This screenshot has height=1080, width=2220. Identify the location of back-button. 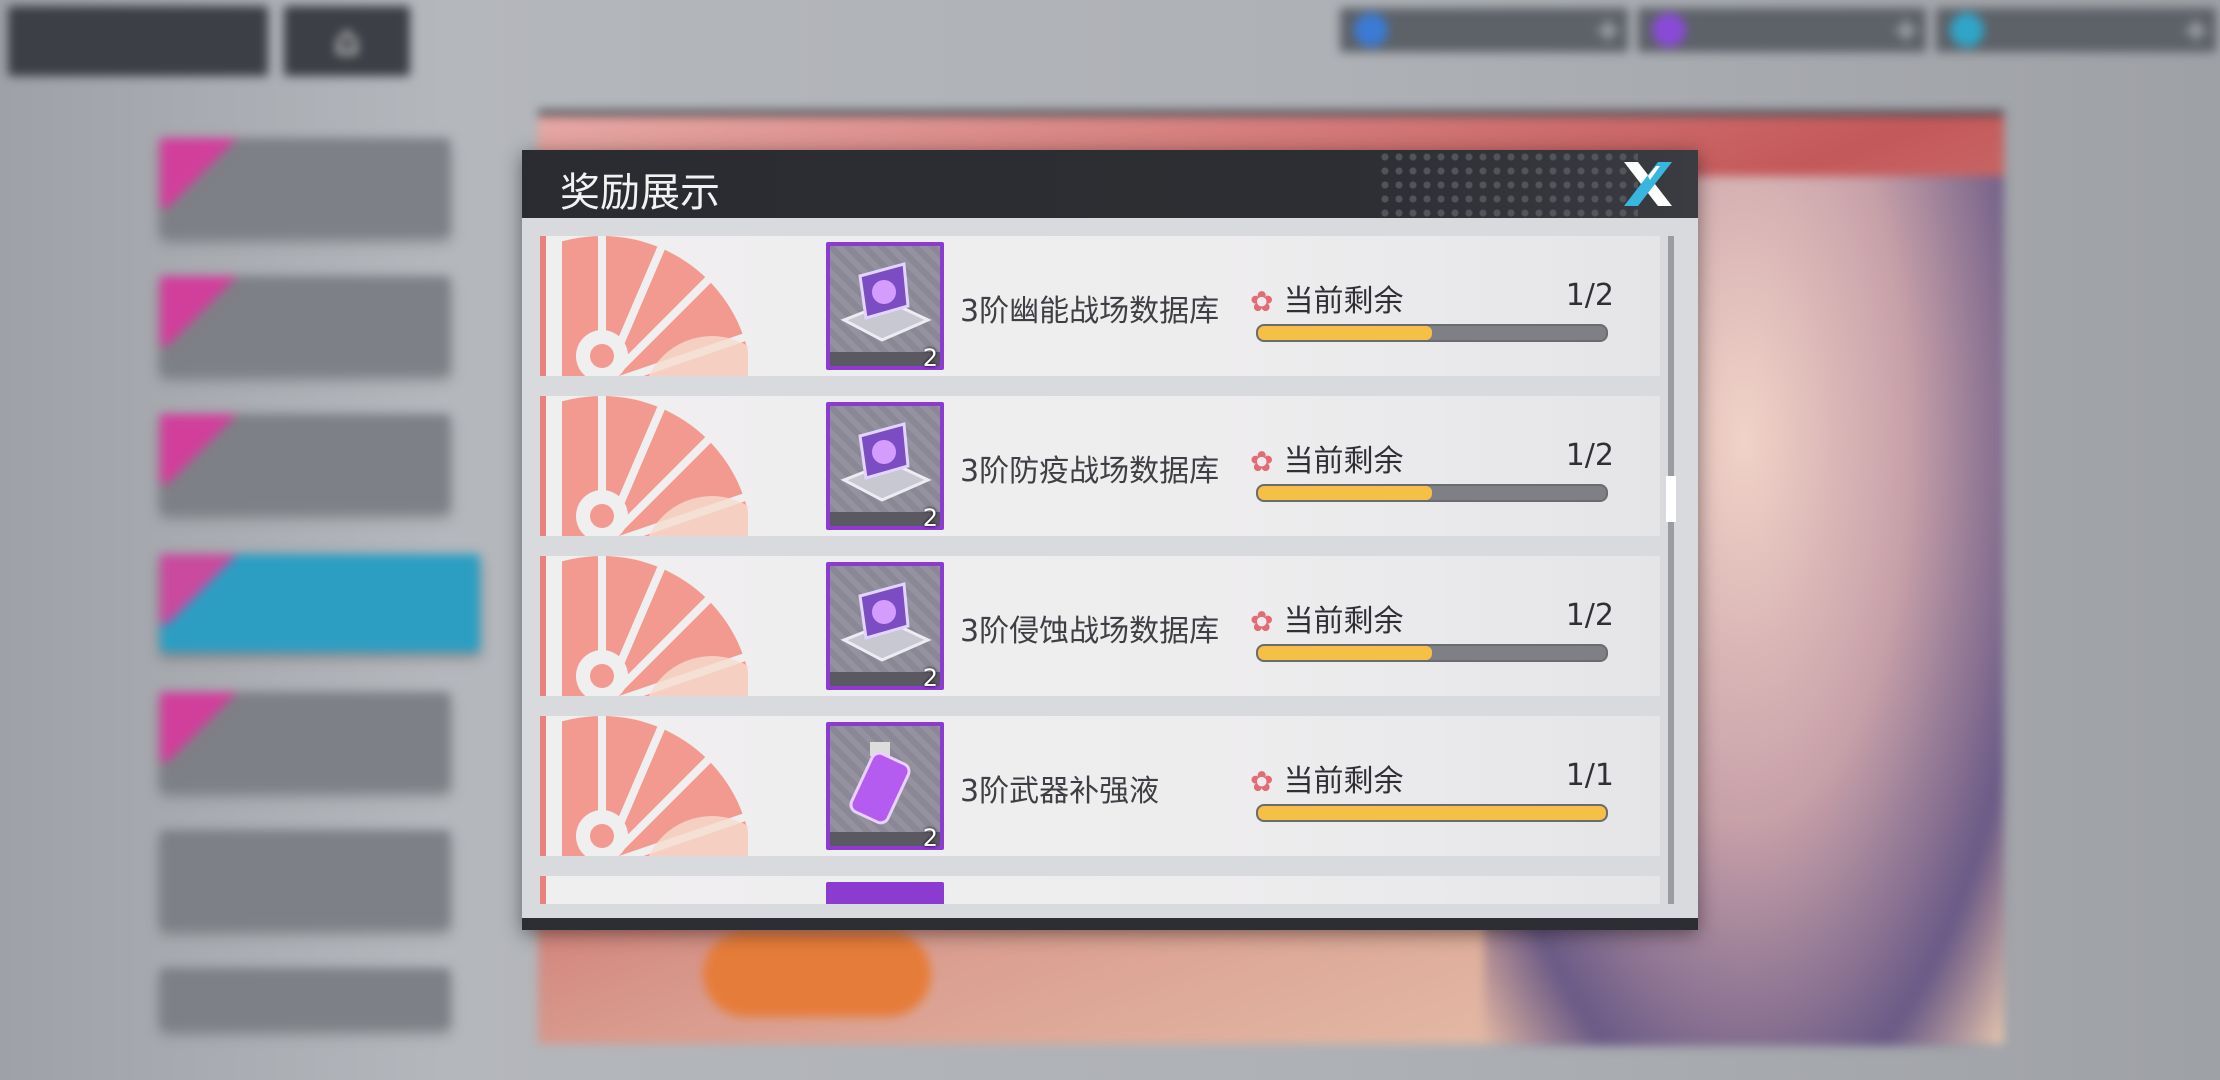
(138, 41).